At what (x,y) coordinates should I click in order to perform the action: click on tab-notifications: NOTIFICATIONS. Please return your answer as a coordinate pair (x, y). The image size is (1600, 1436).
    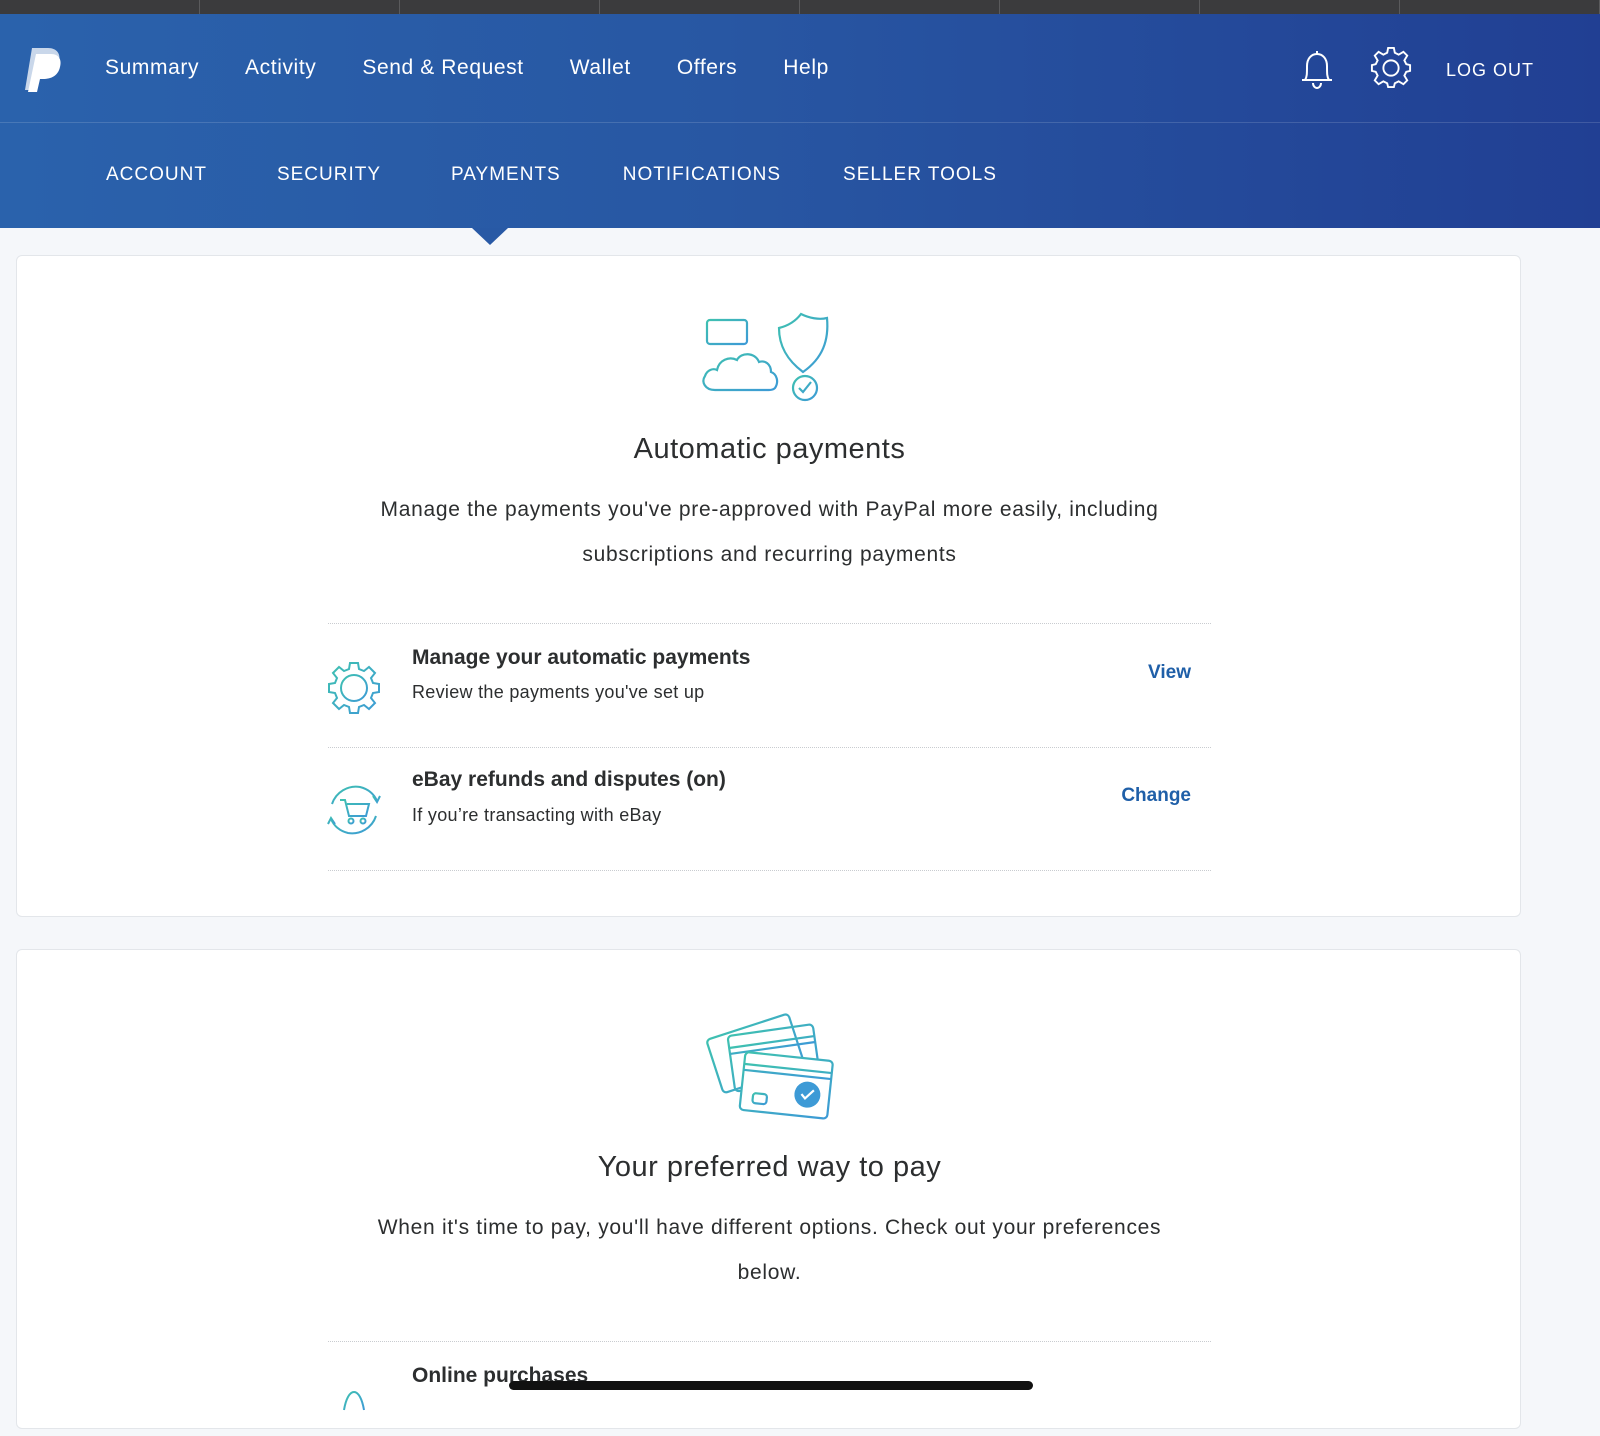
    Looking at the image, I should click on (702, 175).